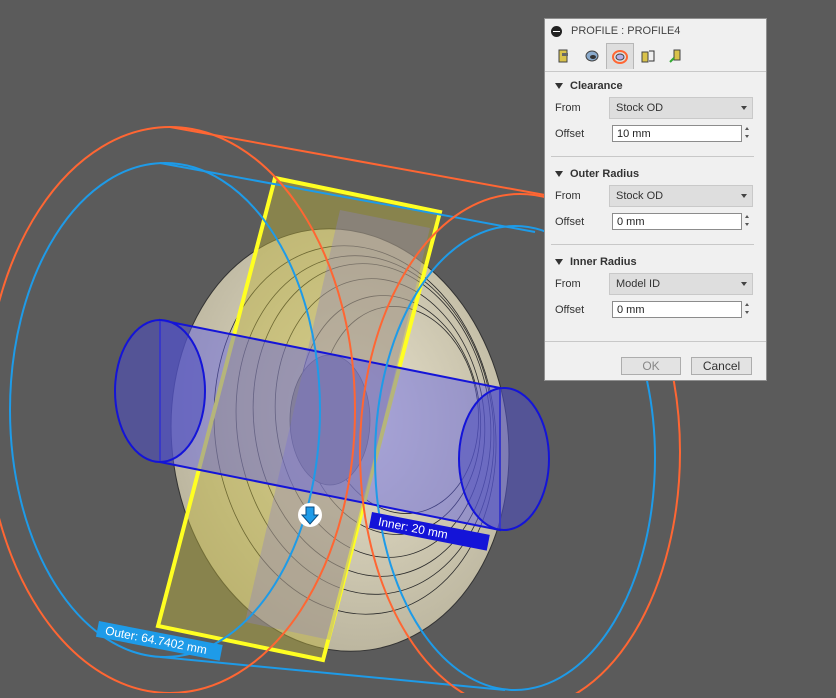 The image size is (836, 698). I want to click on inner-radius-heading: Inner Radius, so click(603, 262).